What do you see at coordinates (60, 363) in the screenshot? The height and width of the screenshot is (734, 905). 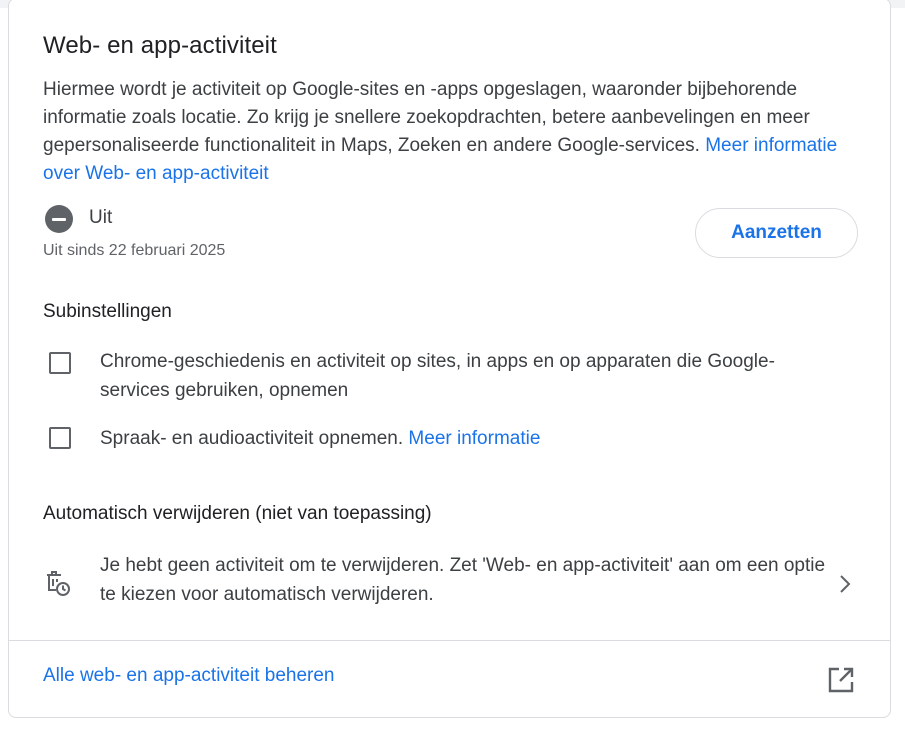 I see `chrome-history-checkbox` at bounding box center [60, 363].